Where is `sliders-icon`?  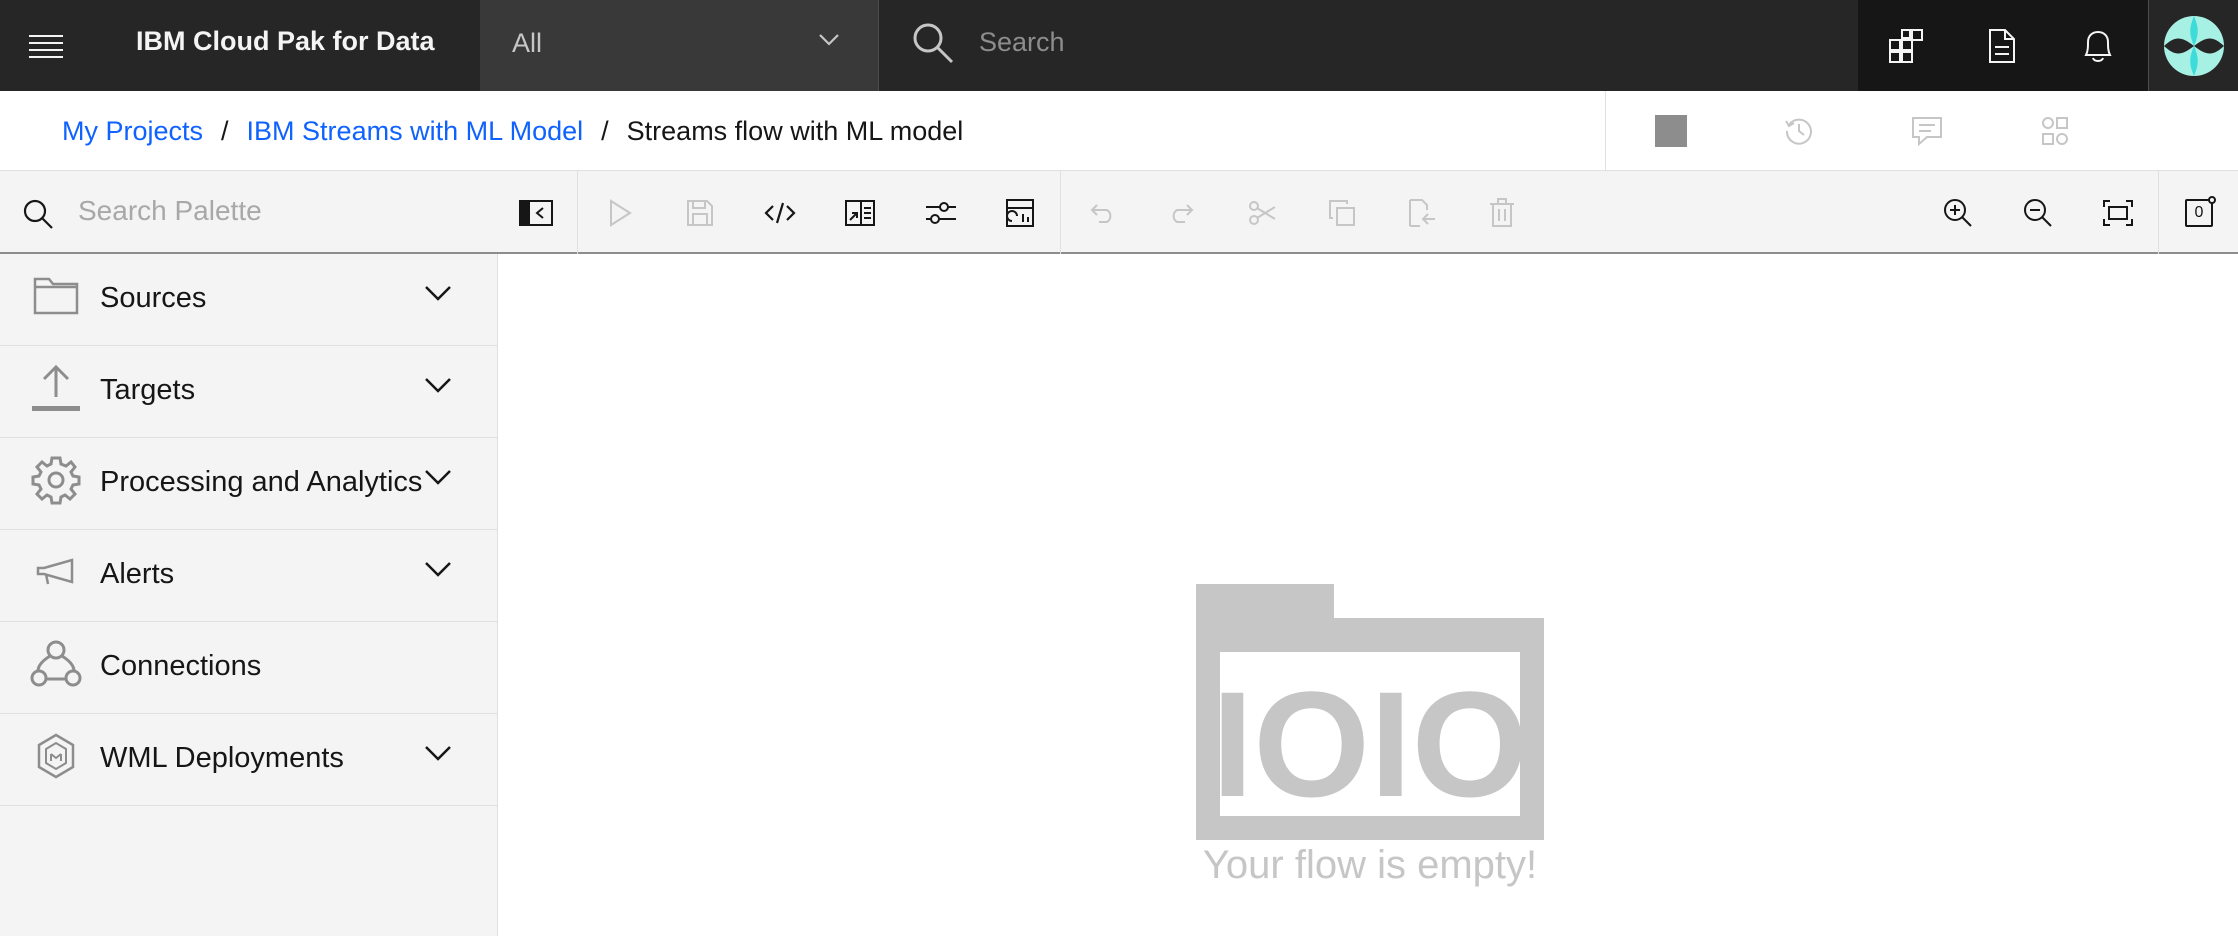
sliders-icon is located at coordinates (941, 212).